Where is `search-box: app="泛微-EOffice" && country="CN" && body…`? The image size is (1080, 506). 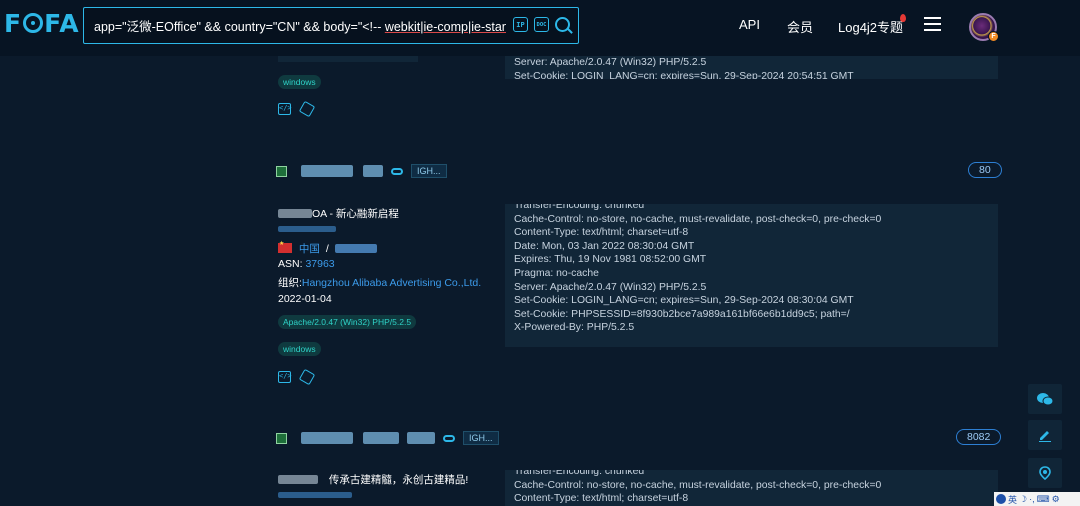
search-box: app="泛微-EOffice" && country="CN" && body… is located at coordinates (331, 25).